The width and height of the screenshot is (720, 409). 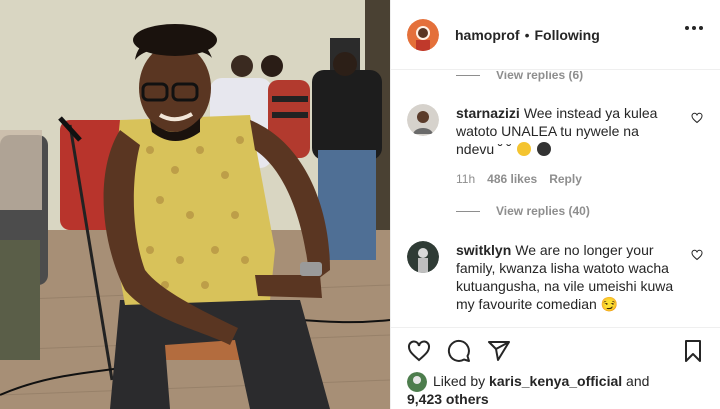 I want to click on comment-likes: 486 likes, so click(x=512, y=179).